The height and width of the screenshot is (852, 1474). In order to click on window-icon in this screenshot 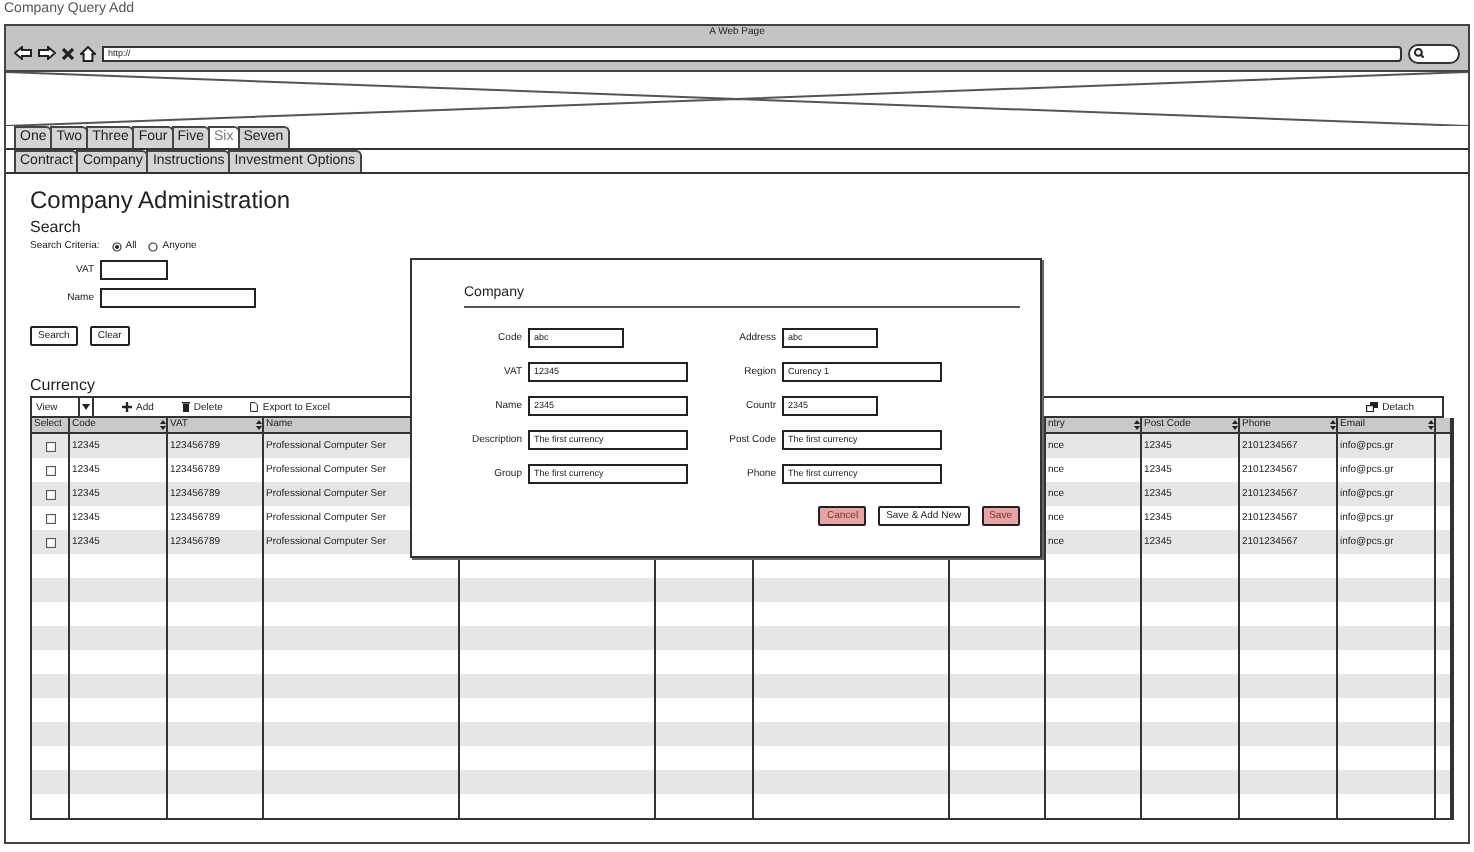, I will do `click(1372, 407)`.